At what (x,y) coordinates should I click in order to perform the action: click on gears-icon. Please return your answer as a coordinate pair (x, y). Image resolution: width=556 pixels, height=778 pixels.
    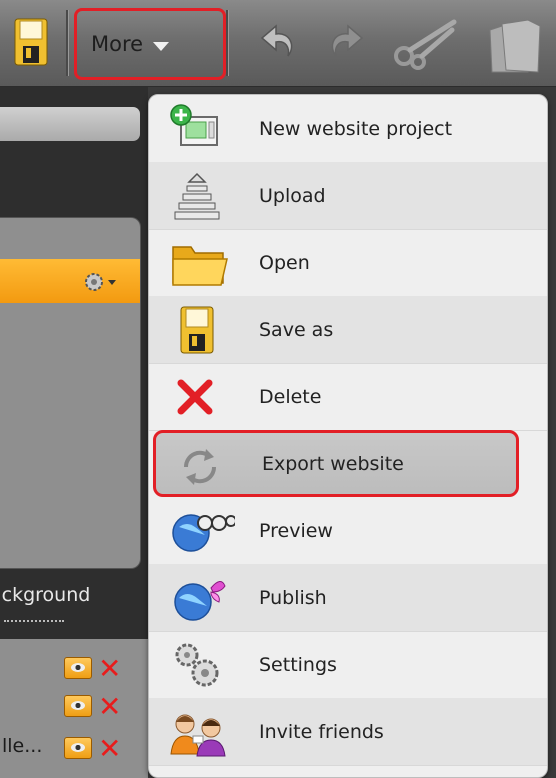
    Looking at the image, I should click on (197, 665).